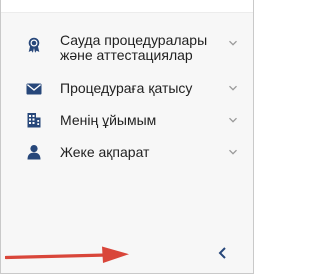  I want to click on red-arrow-icon, so click(67, 257).